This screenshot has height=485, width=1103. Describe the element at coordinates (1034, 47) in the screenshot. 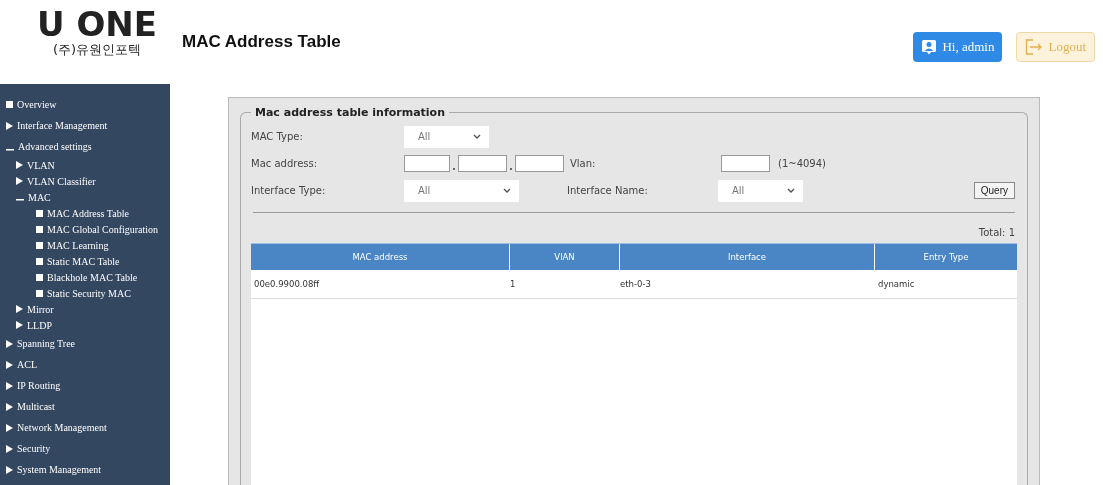

I see `logout-icon` at that location.